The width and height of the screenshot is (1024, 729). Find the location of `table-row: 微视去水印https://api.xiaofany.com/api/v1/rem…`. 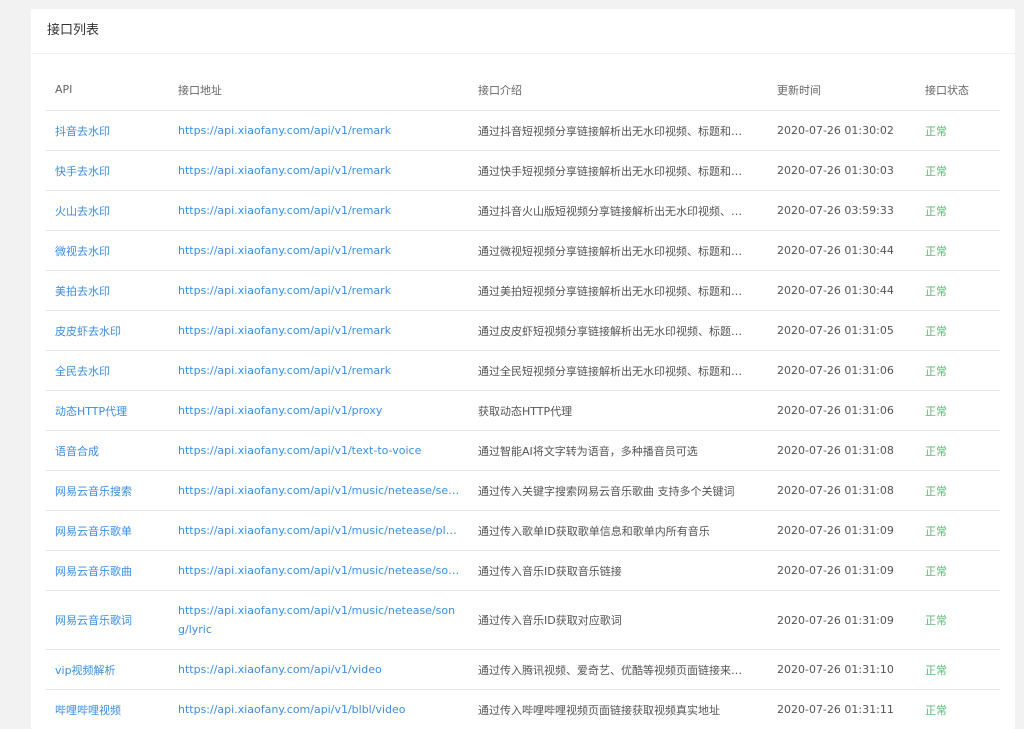

table-row: 微视去水印https://api.xiaofany.com/api/v1/rem… is located at coordinates (523, 251).